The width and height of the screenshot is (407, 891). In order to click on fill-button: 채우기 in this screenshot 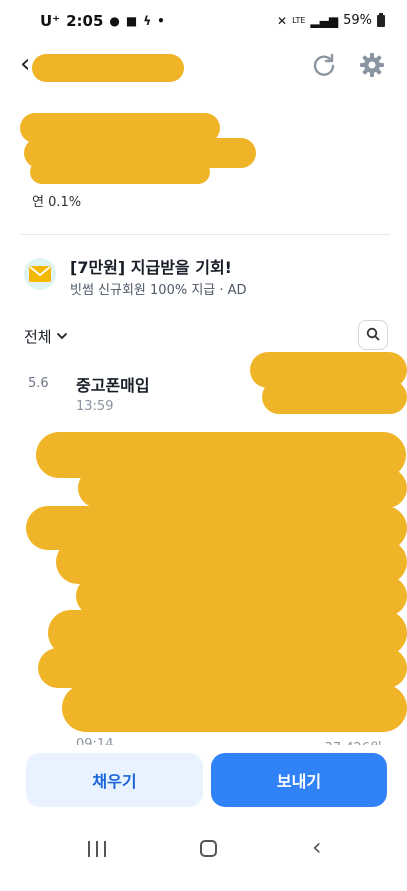, I will do `click(114, 780)`.